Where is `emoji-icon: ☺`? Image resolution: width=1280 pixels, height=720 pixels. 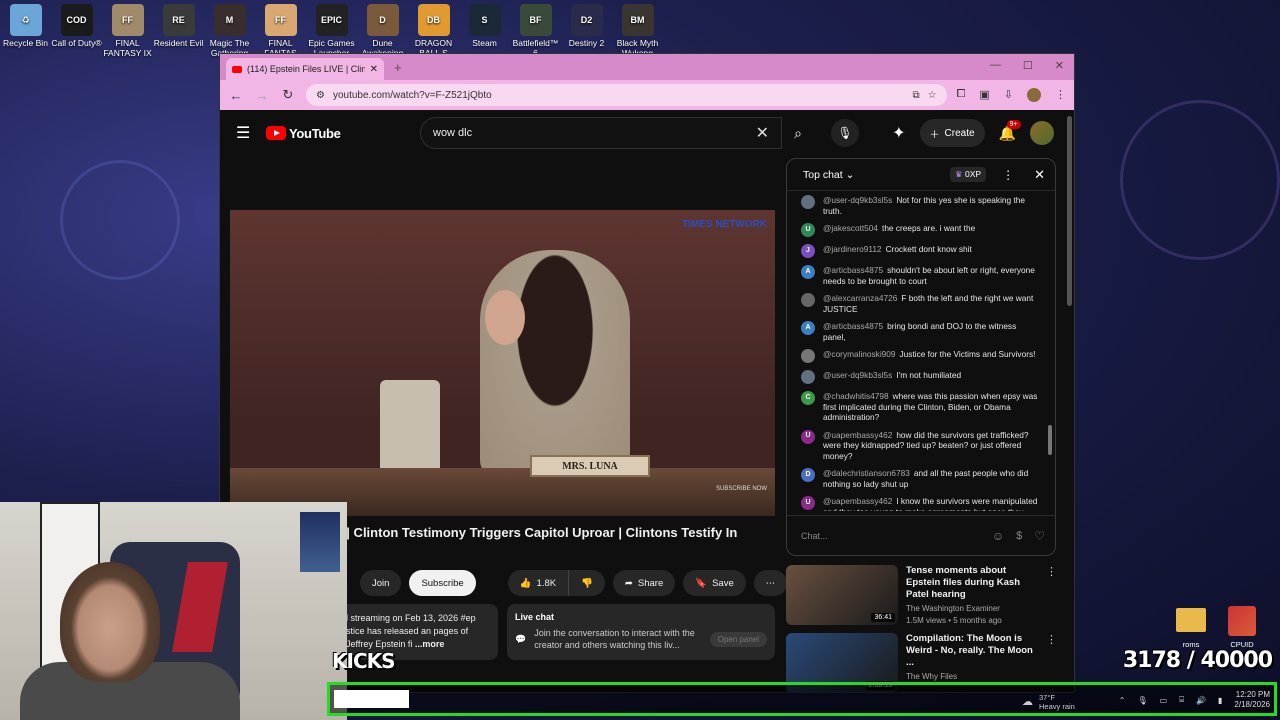
emoji-icon: ☺ is located at coordinates (998, 536).